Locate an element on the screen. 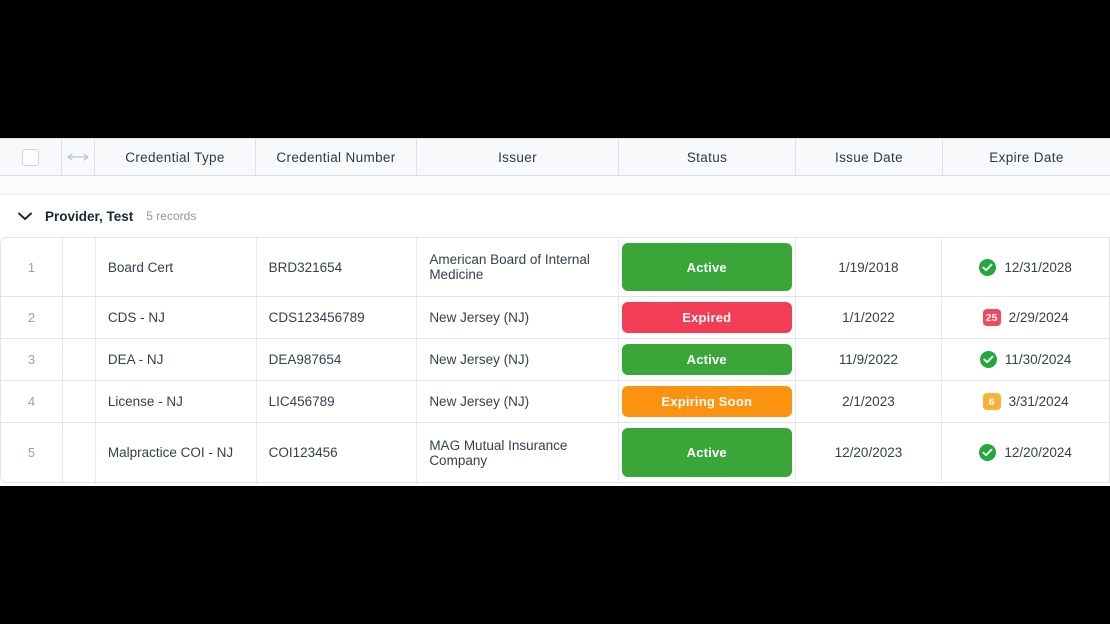 The image size is (1110, 624). cell-expire-date: 12/20/2024 is located at coordinates (1025, 452).